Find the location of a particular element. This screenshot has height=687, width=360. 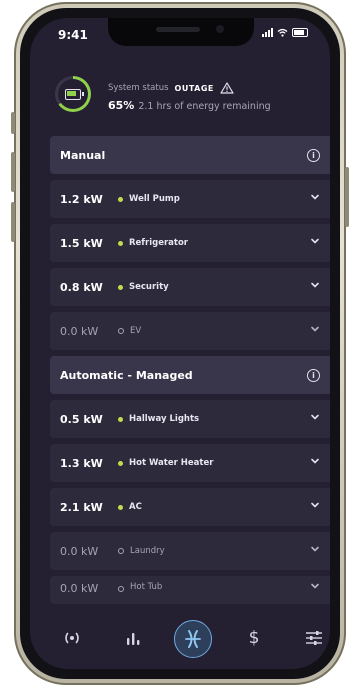

circuit-row: 1.5 kW Refrigerator is located at coordinates (190, 243).